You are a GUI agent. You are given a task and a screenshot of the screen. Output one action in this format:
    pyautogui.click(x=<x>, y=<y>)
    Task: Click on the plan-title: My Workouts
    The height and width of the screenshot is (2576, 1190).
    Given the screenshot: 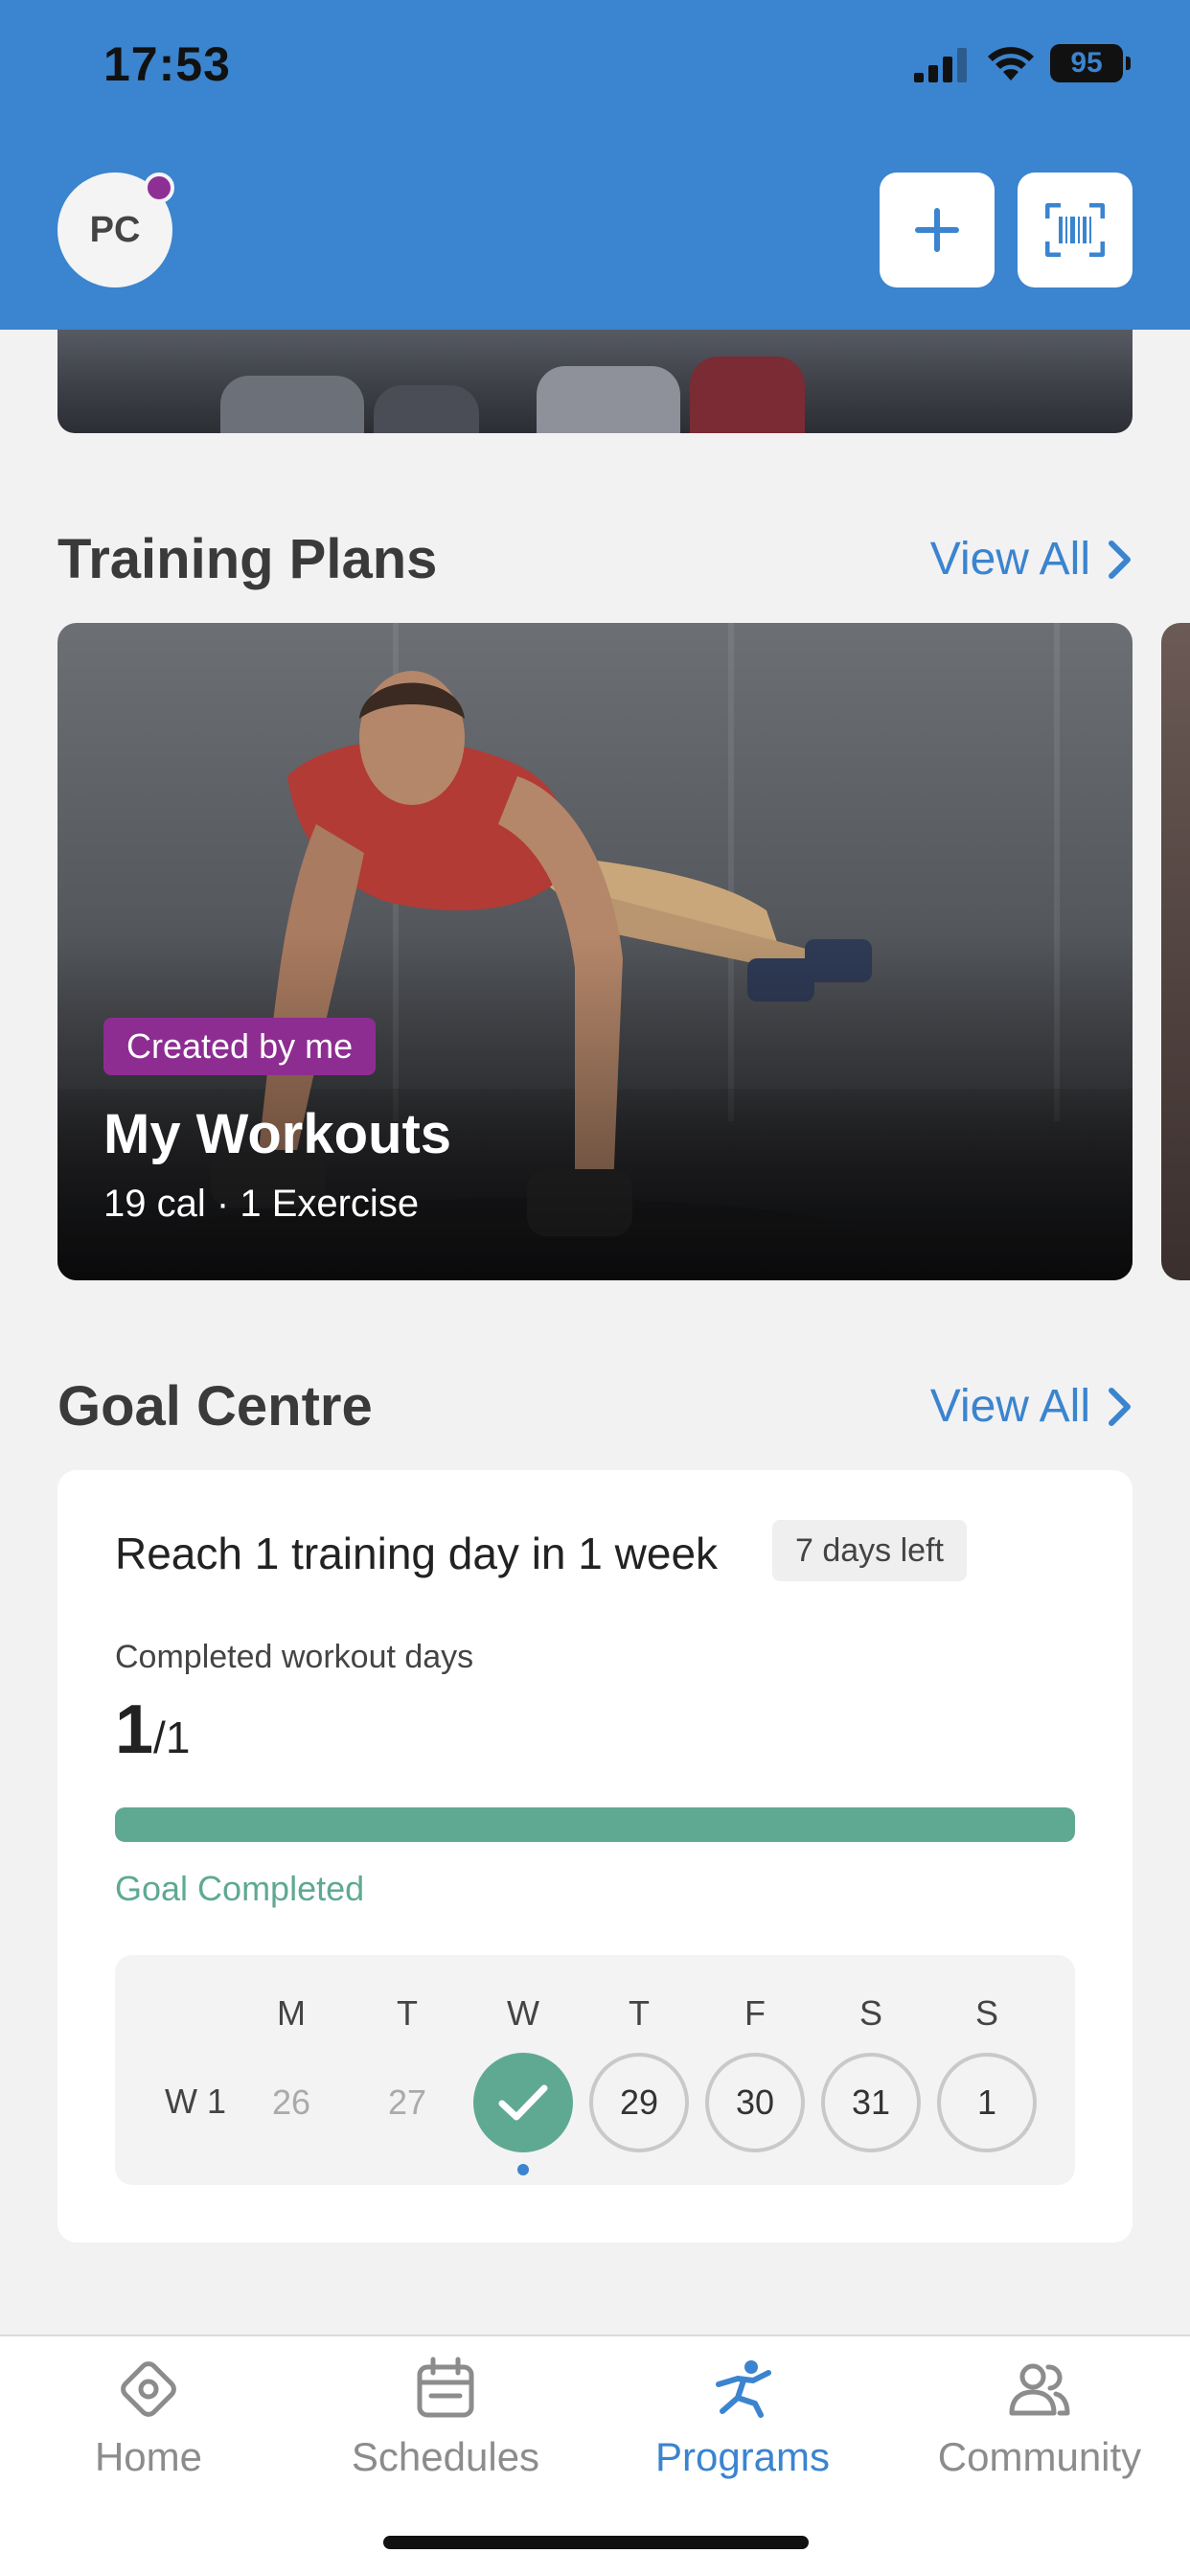 What is the action you would take?
    pyautogui.click(x=278, y=1134)
    